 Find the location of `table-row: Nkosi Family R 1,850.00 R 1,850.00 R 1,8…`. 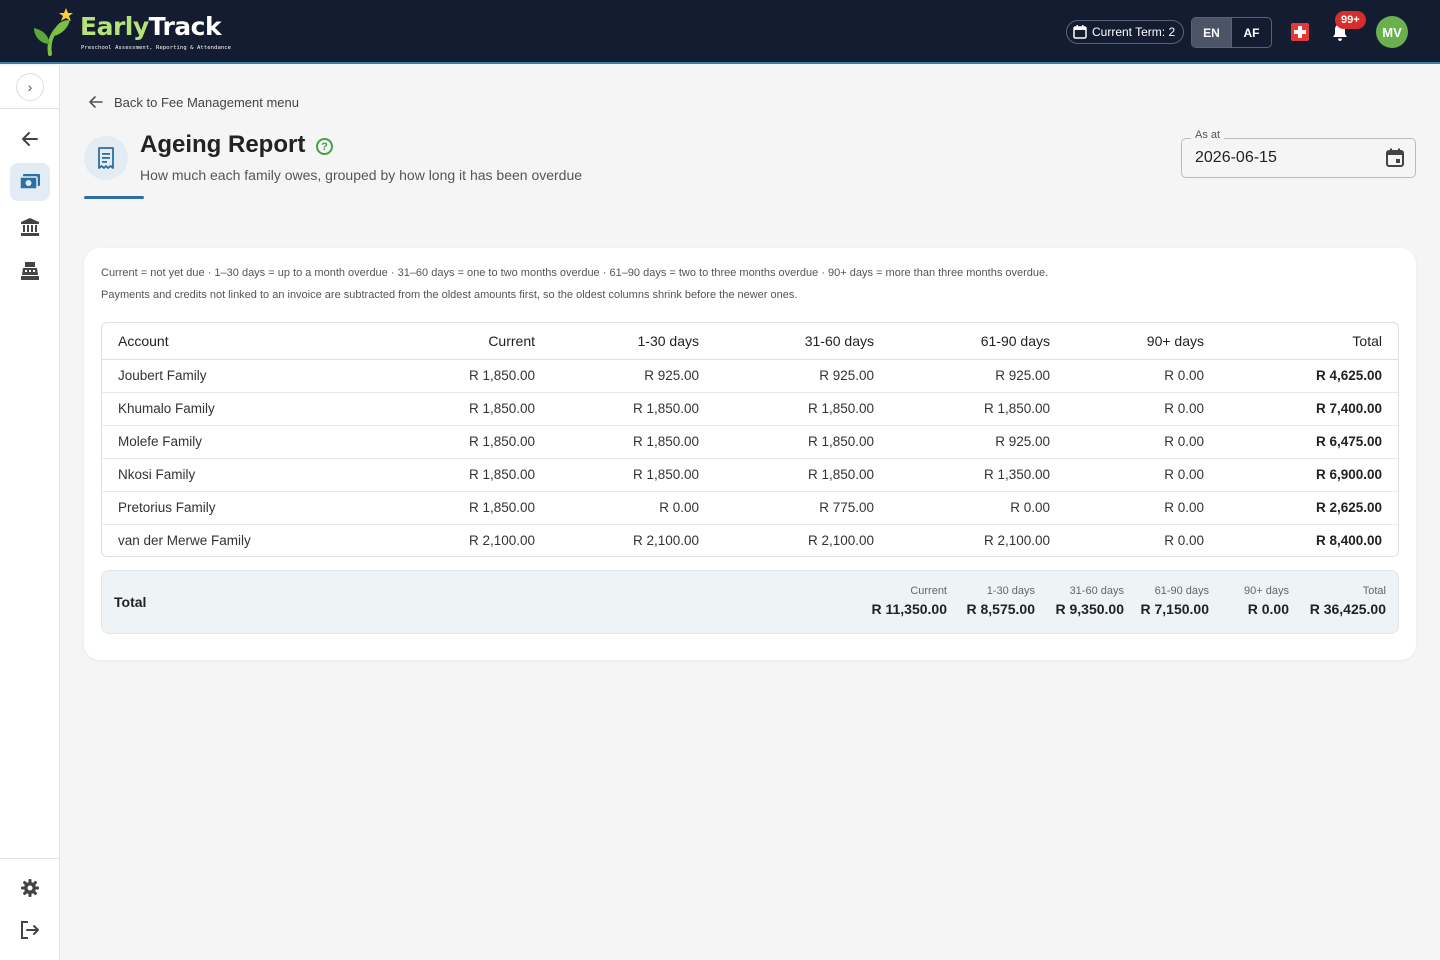

table-row: Nkosi Family R 1,850.00 R 1,850.00 R 1,8… is located at coordinates (750, 475).